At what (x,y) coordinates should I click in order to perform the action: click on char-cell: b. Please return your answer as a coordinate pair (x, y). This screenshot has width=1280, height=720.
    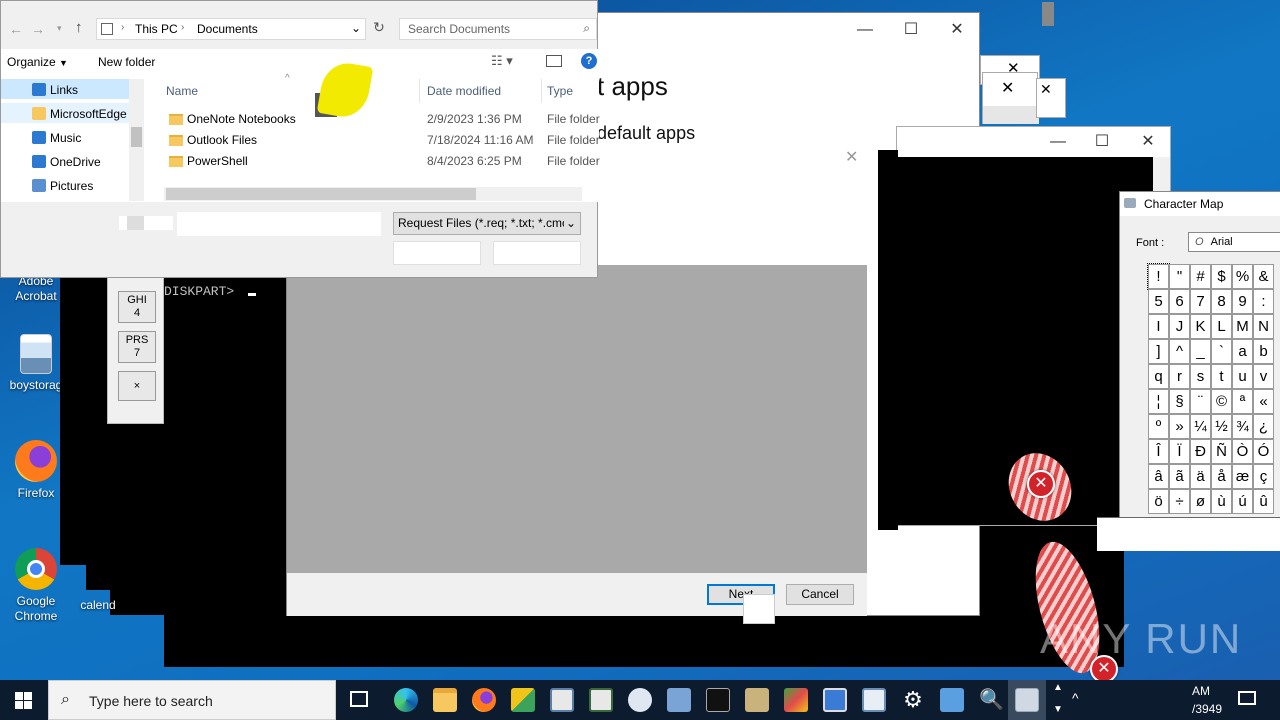
    Looking at the image, I should click on (1263, 351).